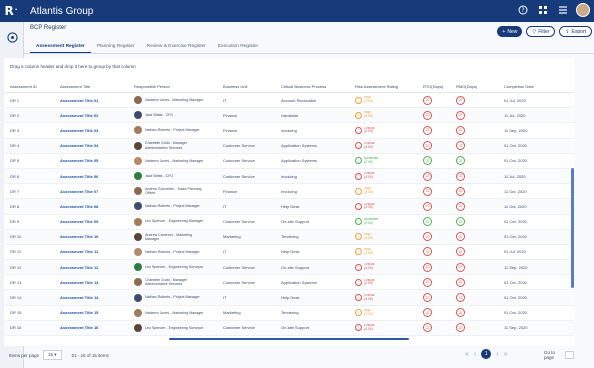 The image size is (594, 368). What do you see at coordinates (567, 31) in the screenshot?
I see `export-icon: ⇪` at bounding box center [567, 31].